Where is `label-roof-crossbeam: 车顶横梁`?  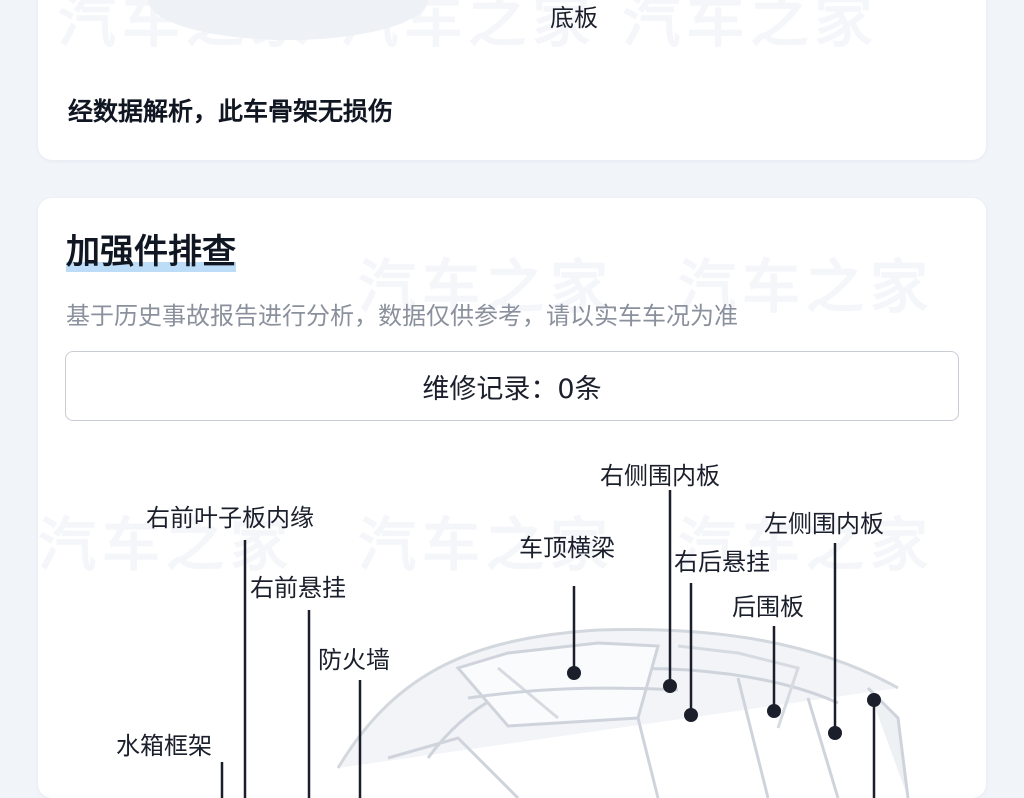
label-roof-crossbeam: 车顶横梁 is located at coordinates (567, 548).